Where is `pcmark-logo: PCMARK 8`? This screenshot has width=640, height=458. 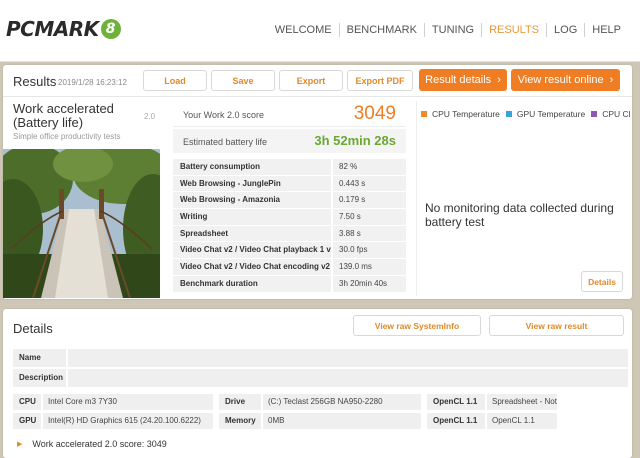
pcmark-logo: PCMARK 8 is located at coordinates (63, 29).